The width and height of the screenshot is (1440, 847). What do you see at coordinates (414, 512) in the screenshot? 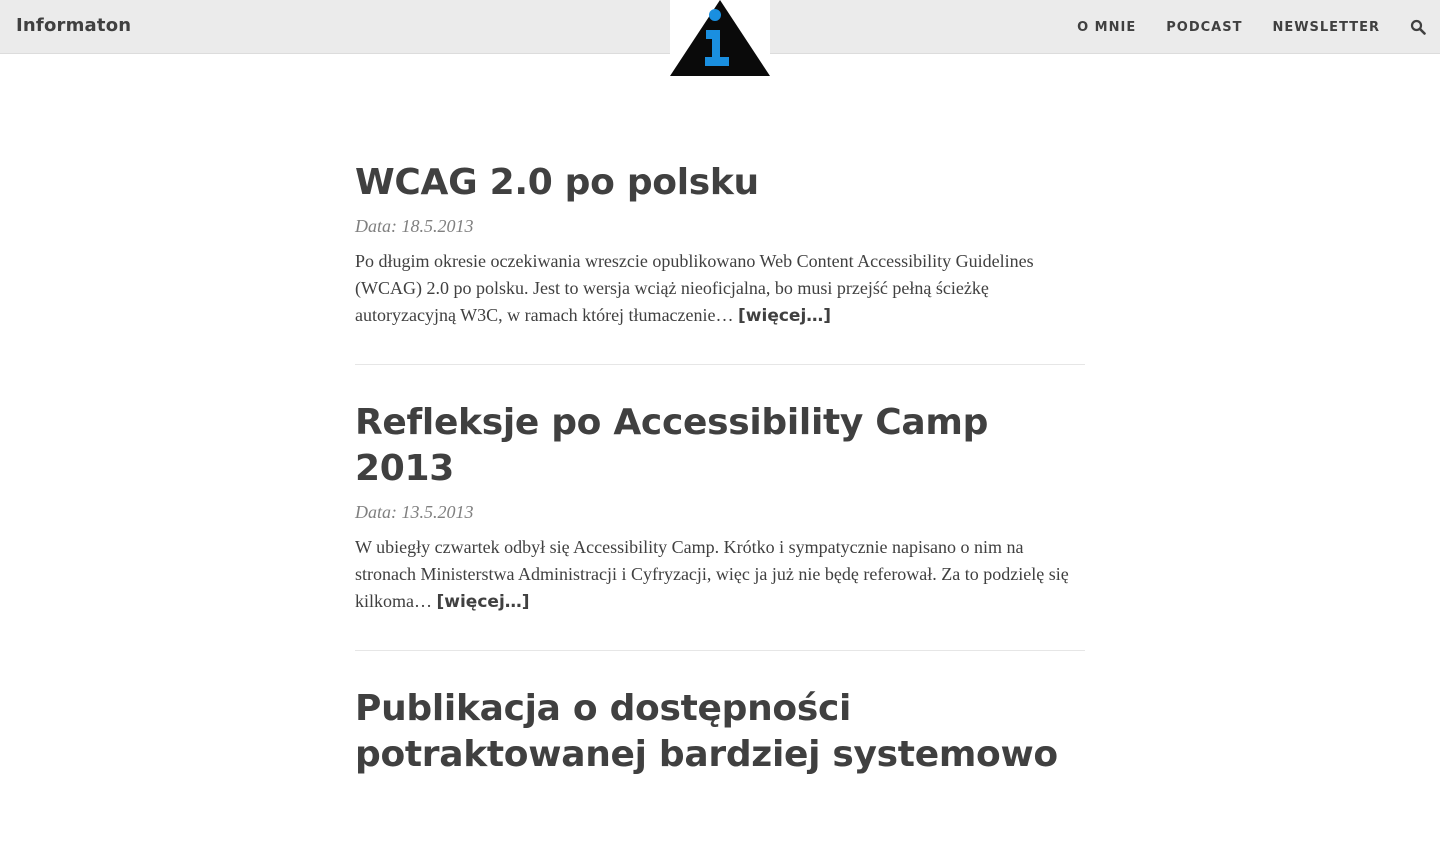
I see `post-date: Data: 13.5.2013` at bounding box center [414, 512].